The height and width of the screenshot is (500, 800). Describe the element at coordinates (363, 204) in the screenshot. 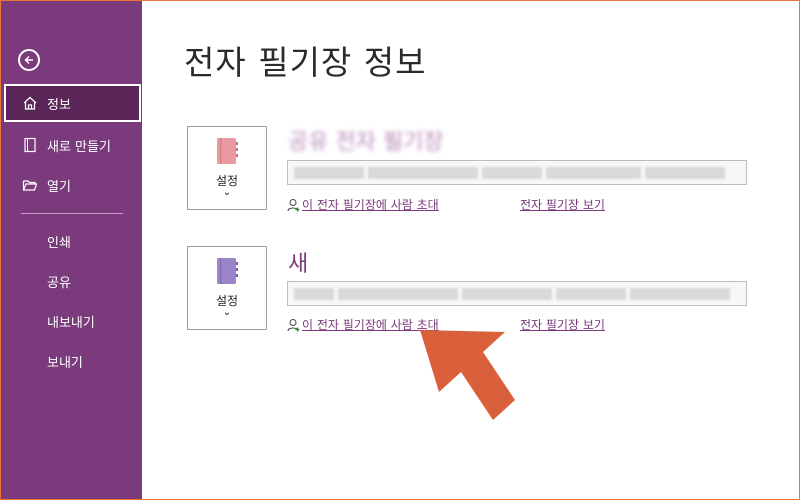

I see `invite-people-link: 이 전자 필기장에 사람 초대` at that location.